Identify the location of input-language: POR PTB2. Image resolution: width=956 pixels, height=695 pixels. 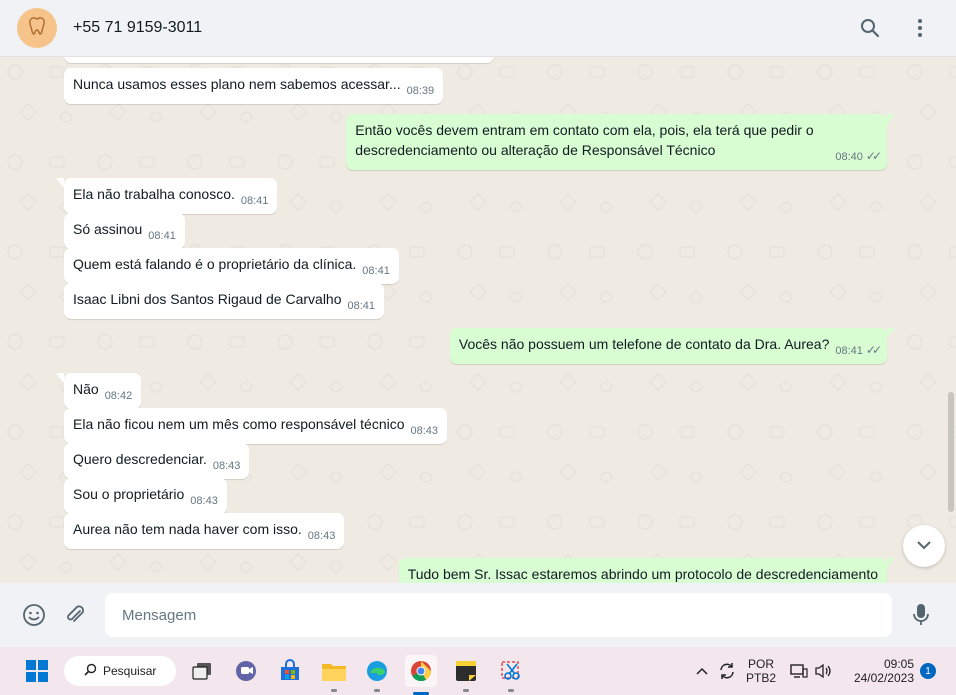
(761, 671).